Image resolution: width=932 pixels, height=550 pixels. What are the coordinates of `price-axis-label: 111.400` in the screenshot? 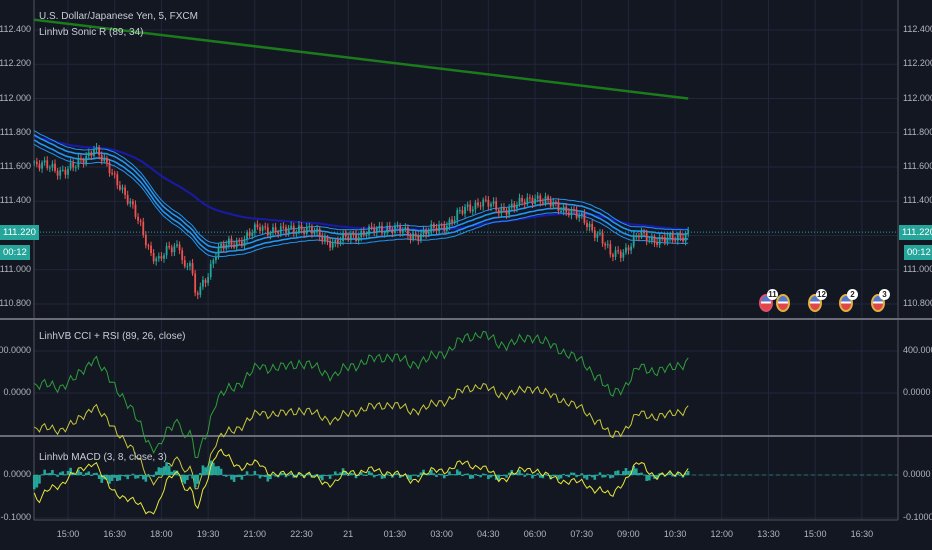 It's located at (917, 200).